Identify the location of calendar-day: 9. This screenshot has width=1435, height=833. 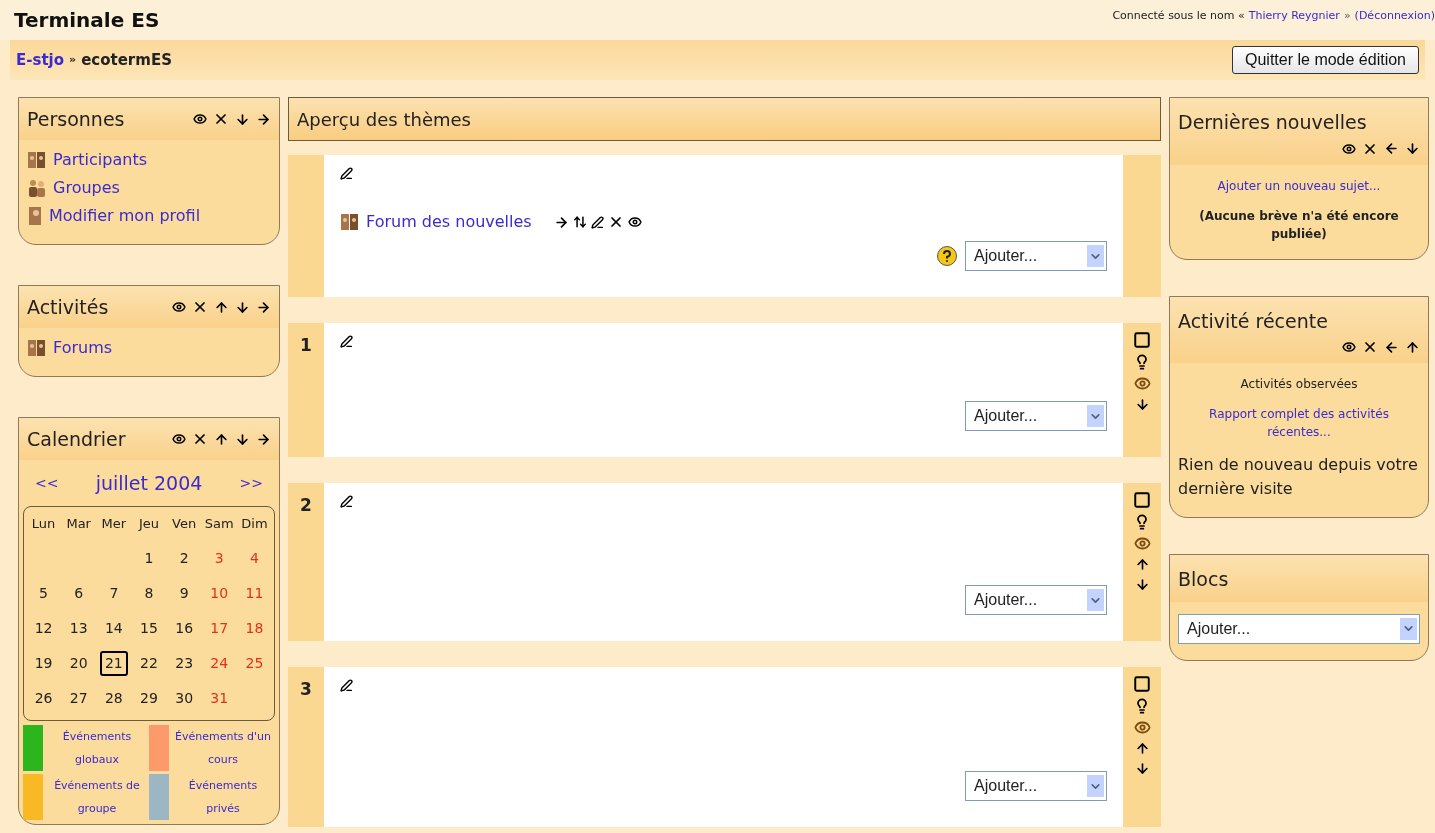
(184, 593).